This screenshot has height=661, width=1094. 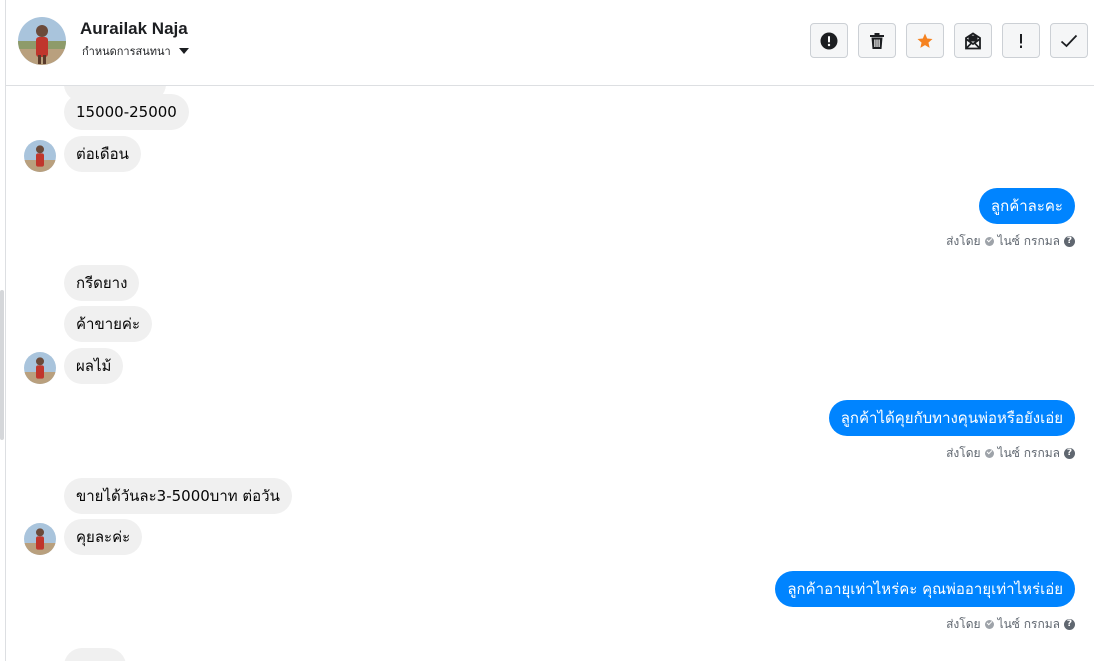 I want to click on delete-button, so click(x=877, y=40).